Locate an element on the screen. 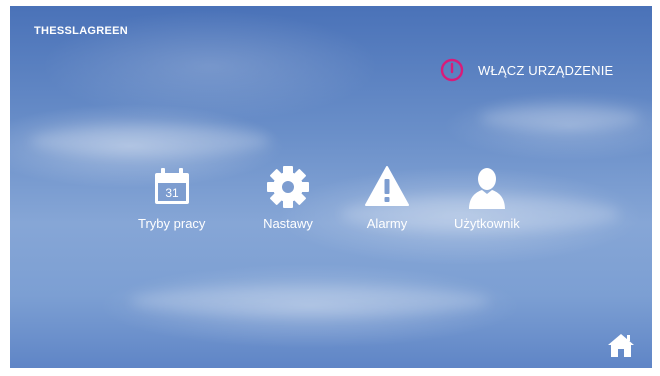 The width and height of the screenshot is (660, 376). power-on-label: WŁĄCZ URZĄDZENIE is located at coordinates (546, 70).